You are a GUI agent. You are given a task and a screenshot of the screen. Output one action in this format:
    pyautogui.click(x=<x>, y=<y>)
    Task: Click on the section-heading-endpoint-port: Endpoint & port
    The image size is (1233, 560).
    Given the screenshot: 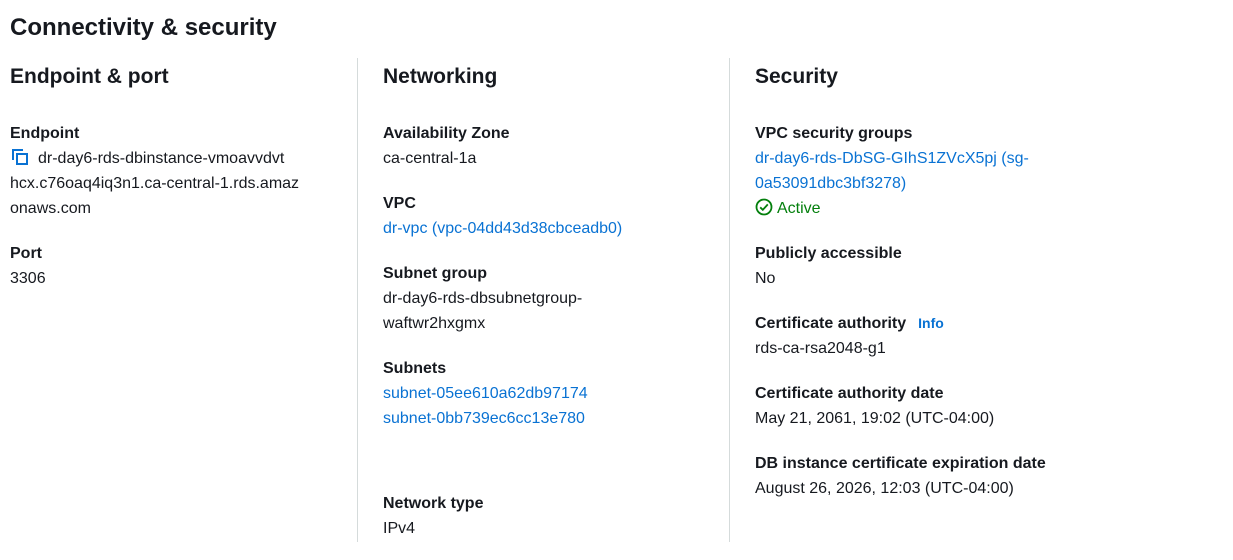 What is the action you would take?
    pyautogui.click(x=89, y=76)
    